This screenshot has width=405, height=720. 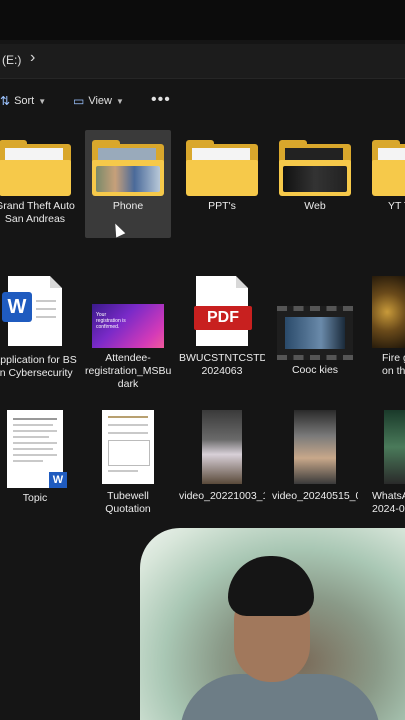 I want to click on item-label: Fire golden on the 52, so click(x=393, y=364).